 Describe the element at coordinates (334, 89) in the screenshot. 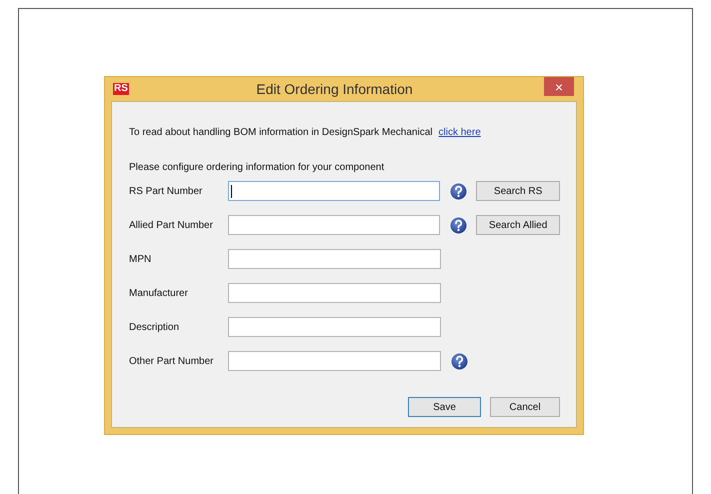

I see `window-title: Edit Ordering Information` at that location.